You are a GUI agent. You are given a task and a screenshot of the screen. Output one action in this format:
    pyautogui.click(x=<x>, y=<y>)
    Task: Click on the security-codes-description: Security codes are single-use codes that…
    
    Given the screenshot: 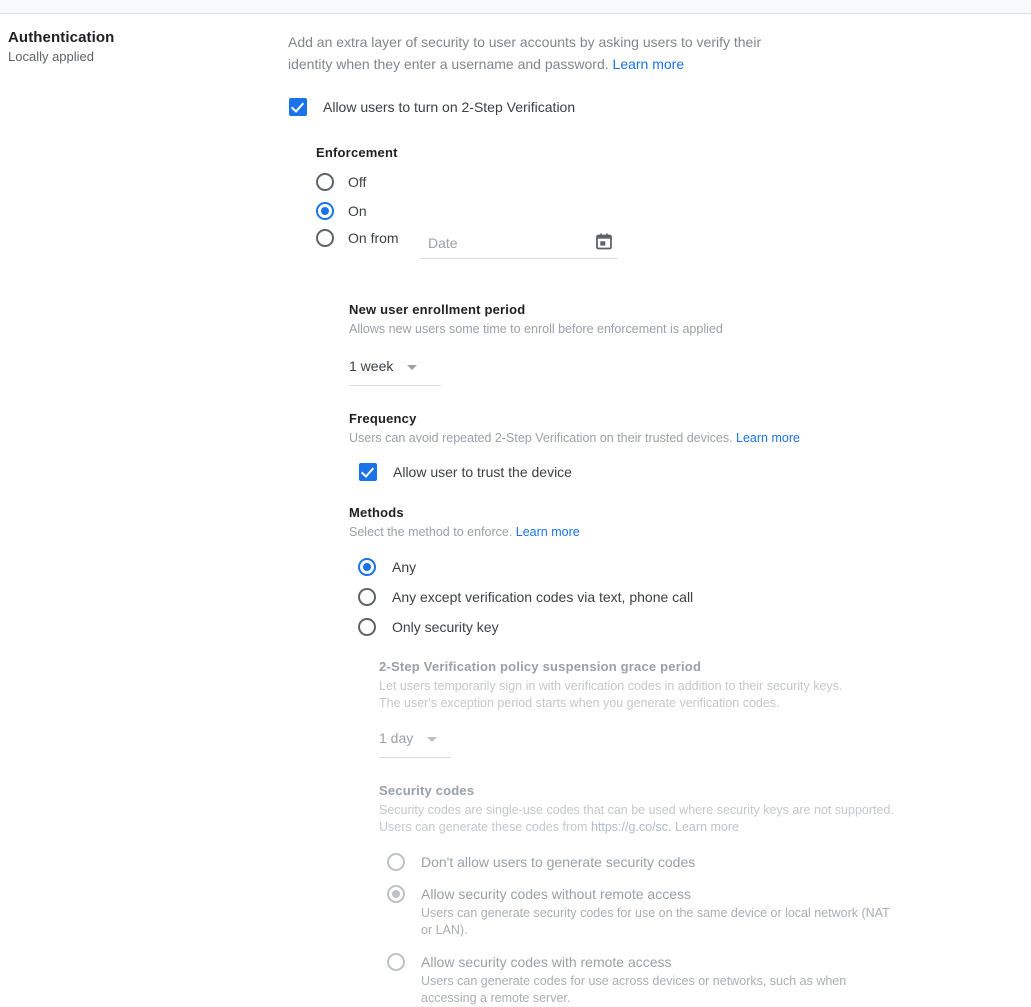 What is the action you would take?
    pyautogui.click(x=639, y=819)
    